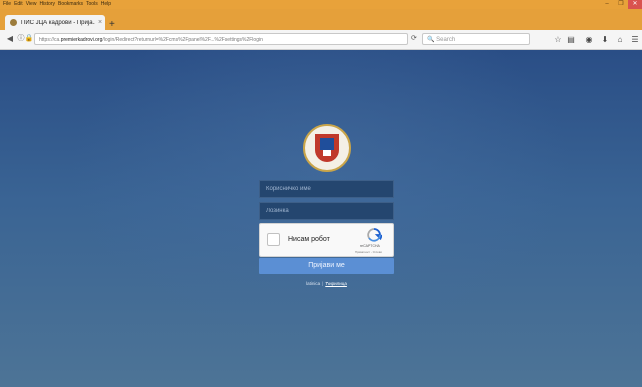 Image resolution: width=642 pixels, height=387 pixels. What do you see at coordinates (558, 39) in the screenshot?
I see `star-icon: ☆` at bounding box center [558, 39].